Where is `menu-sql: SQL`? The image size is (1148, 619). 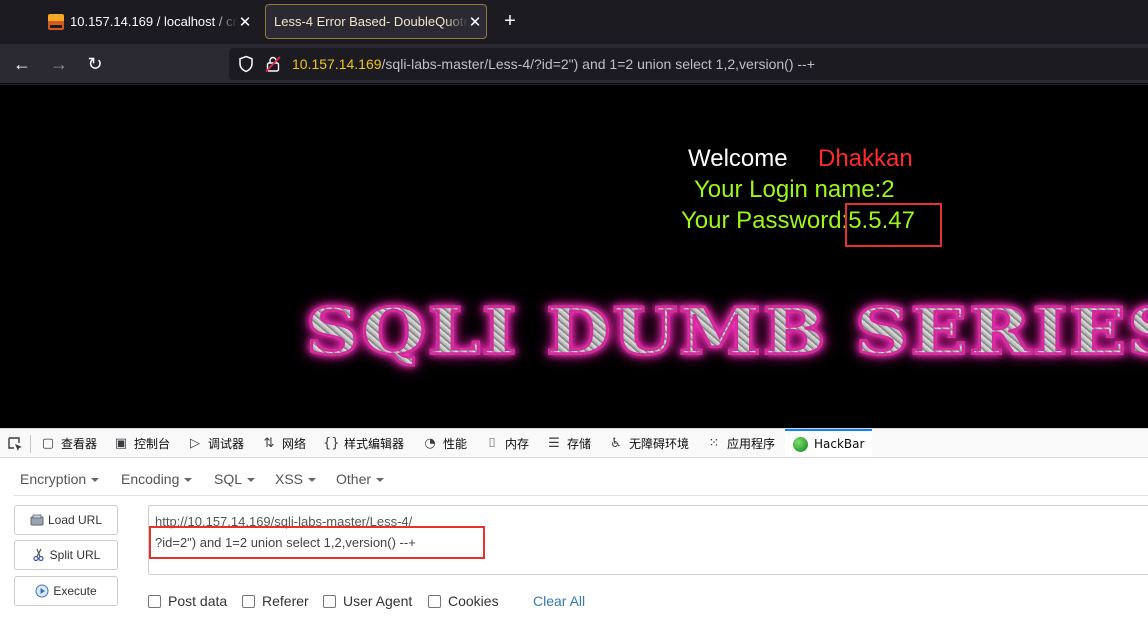 menu-sql: SQL is located at coordinates (235, 479).